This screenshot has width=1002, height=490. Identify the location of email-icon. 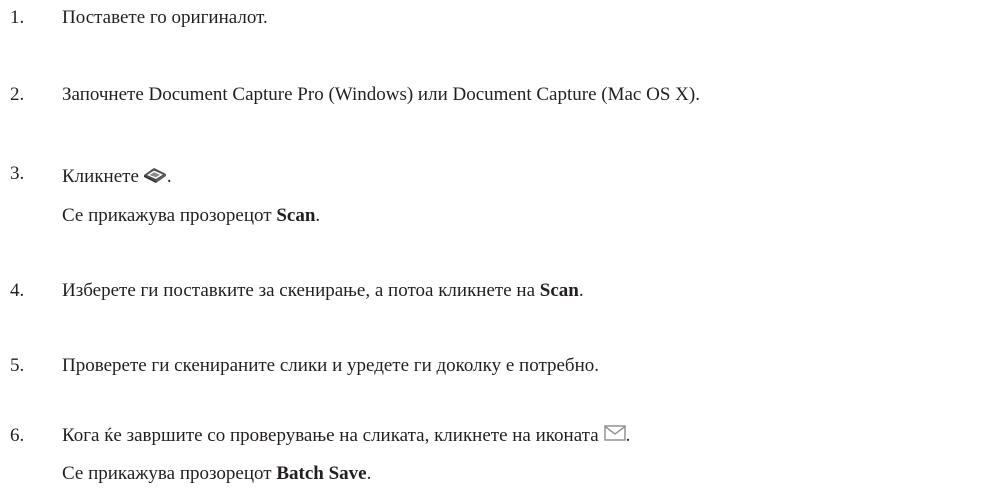
(614, 433).